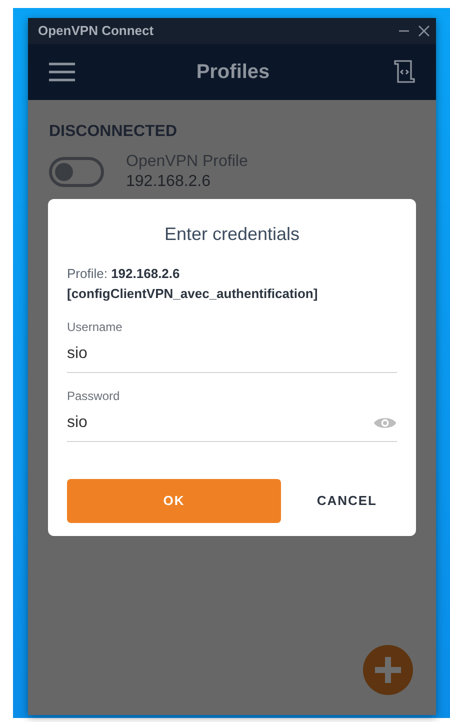 The height and width of the screenshot is (722, 450). Describe the element at coordinates (193, 284) in the screenshot. I see `profile-info: Profile: 192.168.2.6 [configClientVPN_avec_authentification]` at that location.